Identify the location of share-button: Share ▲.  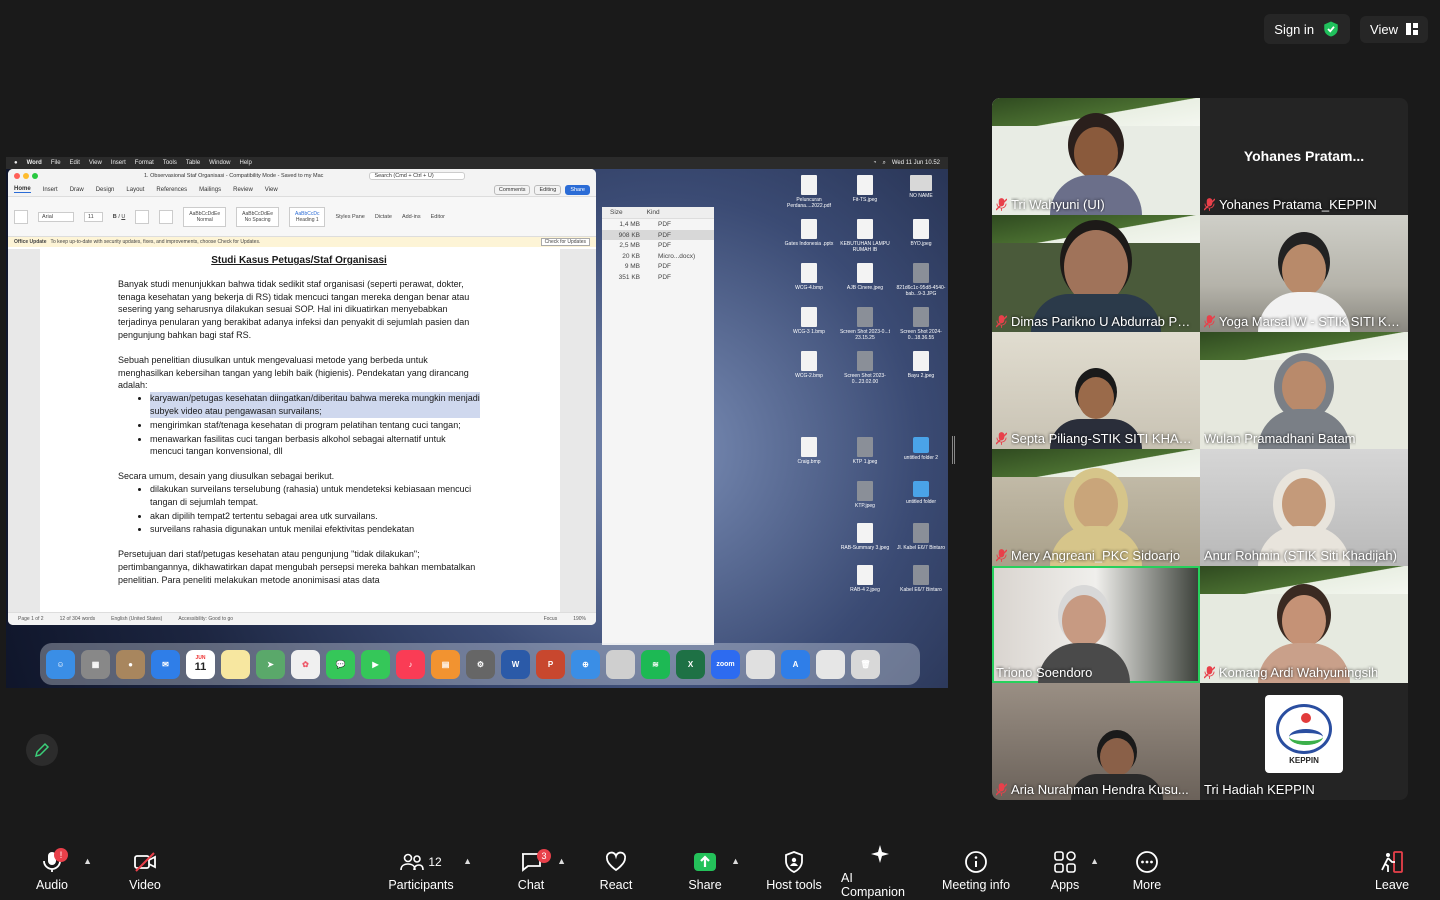
(714, 871).